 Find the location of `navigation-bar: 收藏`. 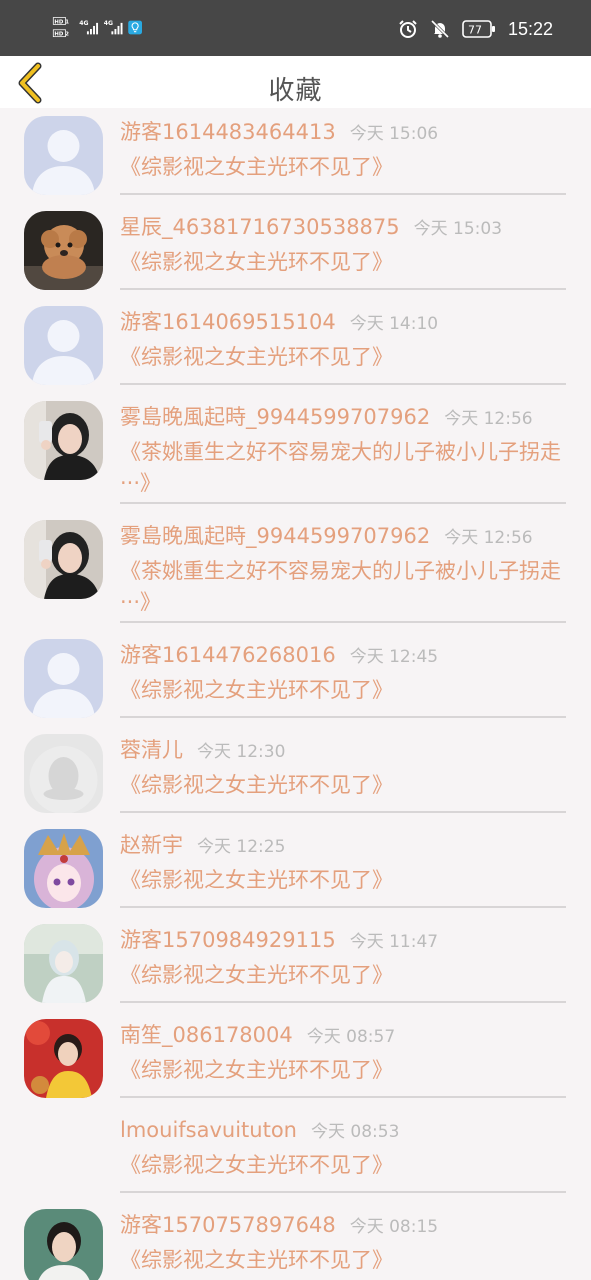

navigation-bar: 收藏 is located at coordinates (295, 82).